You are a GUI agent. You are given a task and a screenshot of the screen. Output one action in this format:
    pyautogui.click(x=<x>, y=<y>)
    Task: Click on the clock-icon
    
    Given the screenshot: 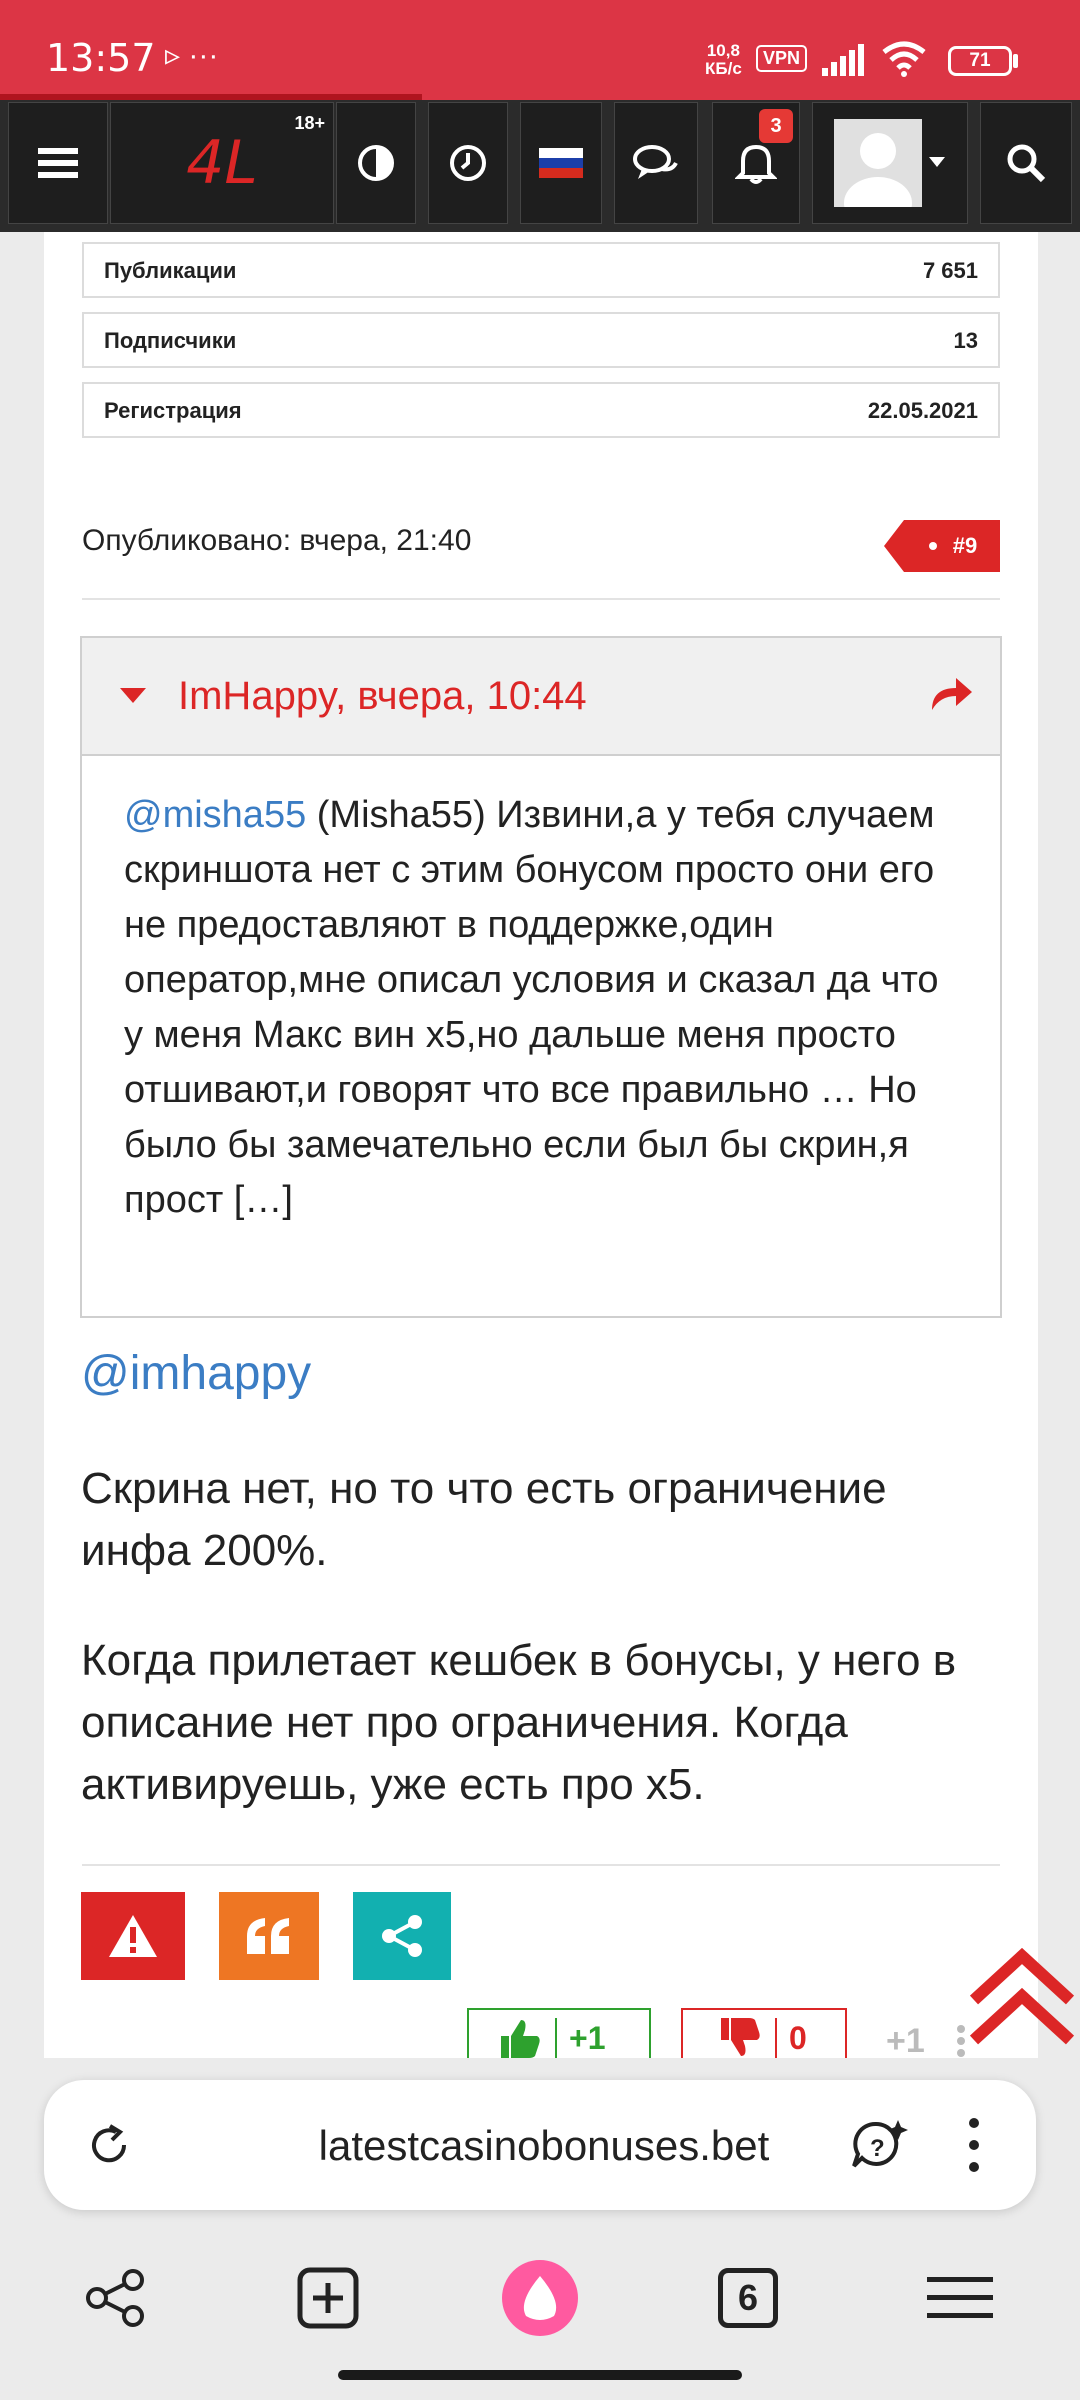 What is the action you would take?
    pyautogui.click(x=468, y=163)
    